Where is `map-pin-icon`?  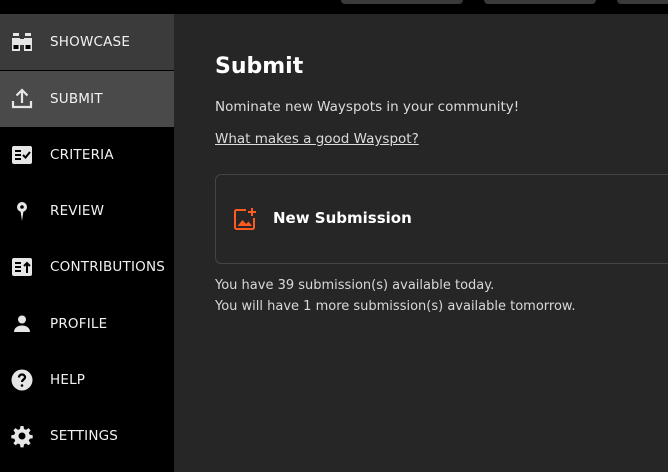
map-pin-icon is located at coordinates (22, 211).